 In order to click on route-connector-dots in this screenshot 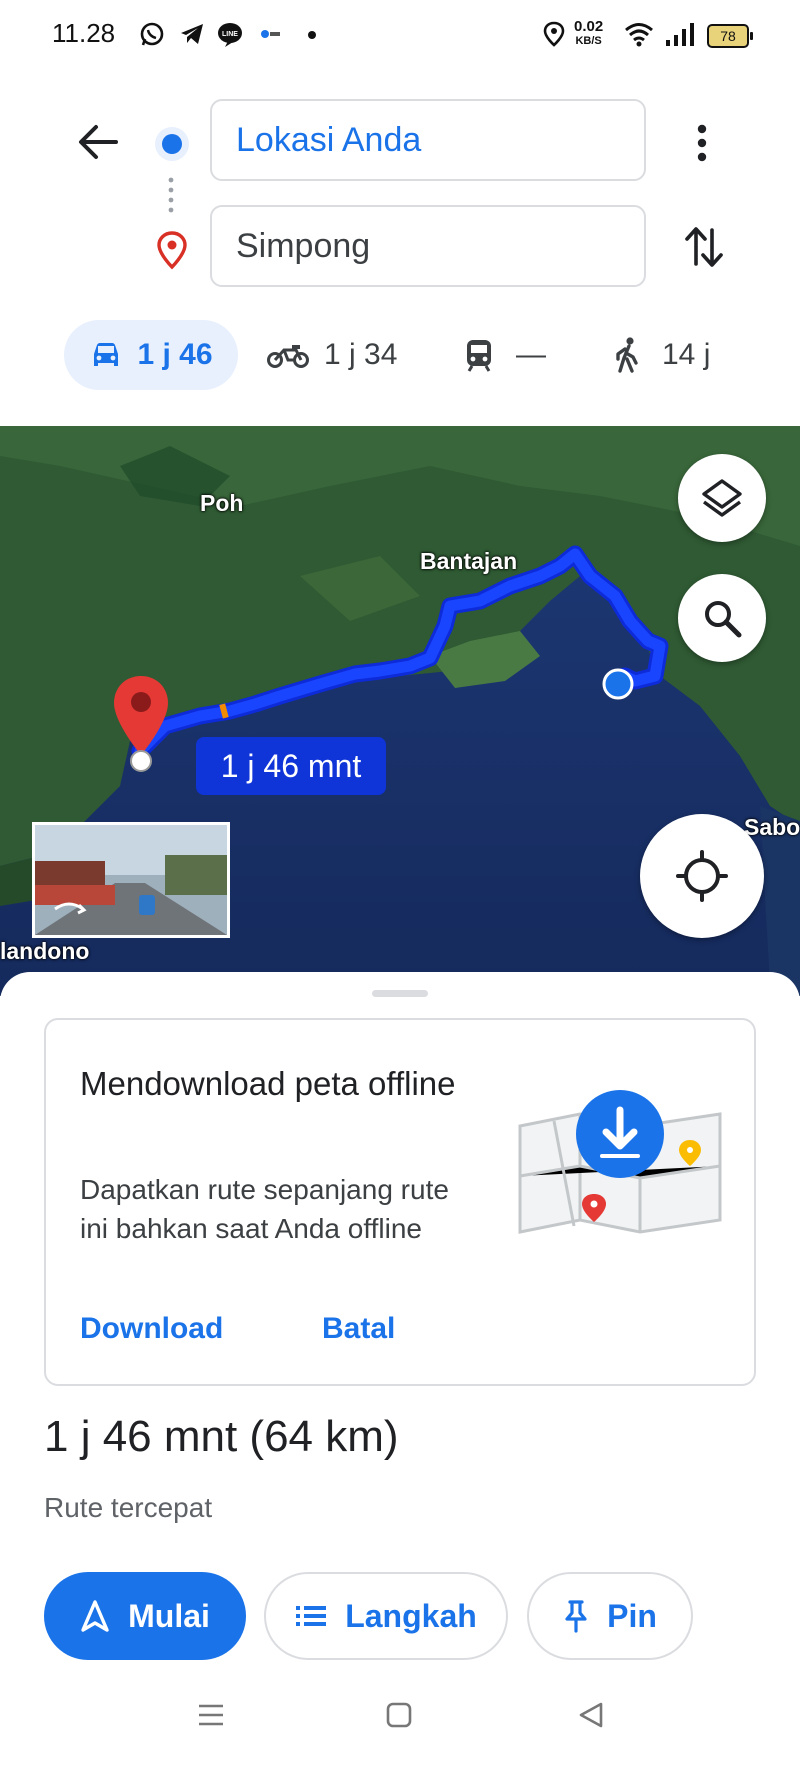, I will do `click(171, 195)`.